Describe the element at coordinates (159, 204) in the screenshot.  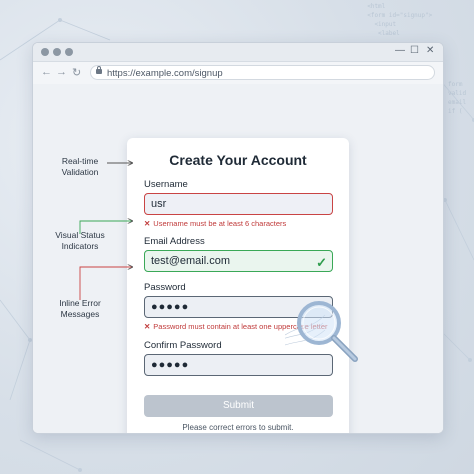
I see `username-value: usr` at that location.